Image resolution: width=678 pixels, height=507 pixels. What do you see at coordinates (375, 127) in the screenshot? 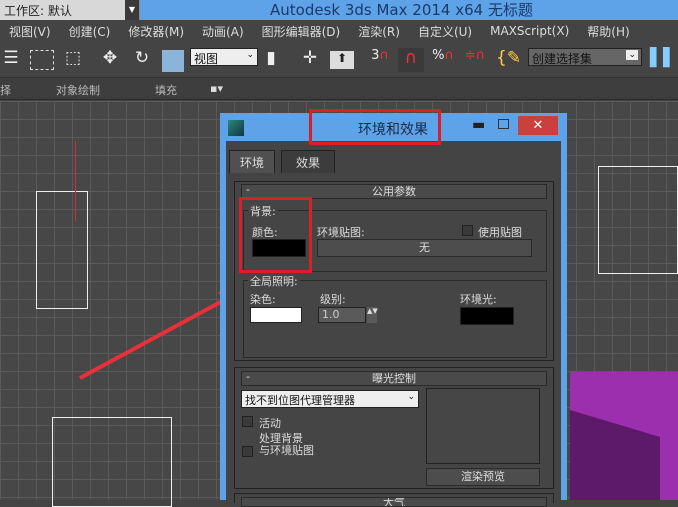
I see `highlight-title` at bounding box center [375, 127].